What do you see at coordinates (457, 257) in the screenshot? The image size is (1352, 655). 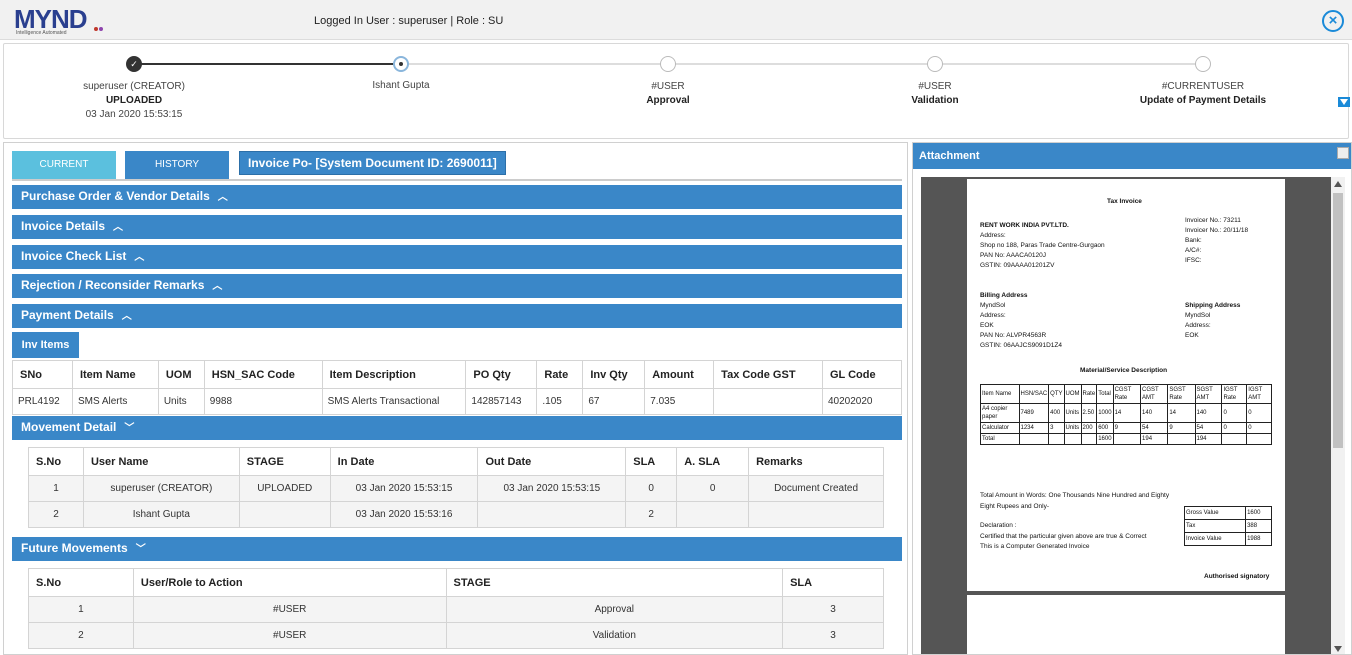 I see `section-invoice-check-list: Invoice Check List ︿` at bounding box center [457, 257].